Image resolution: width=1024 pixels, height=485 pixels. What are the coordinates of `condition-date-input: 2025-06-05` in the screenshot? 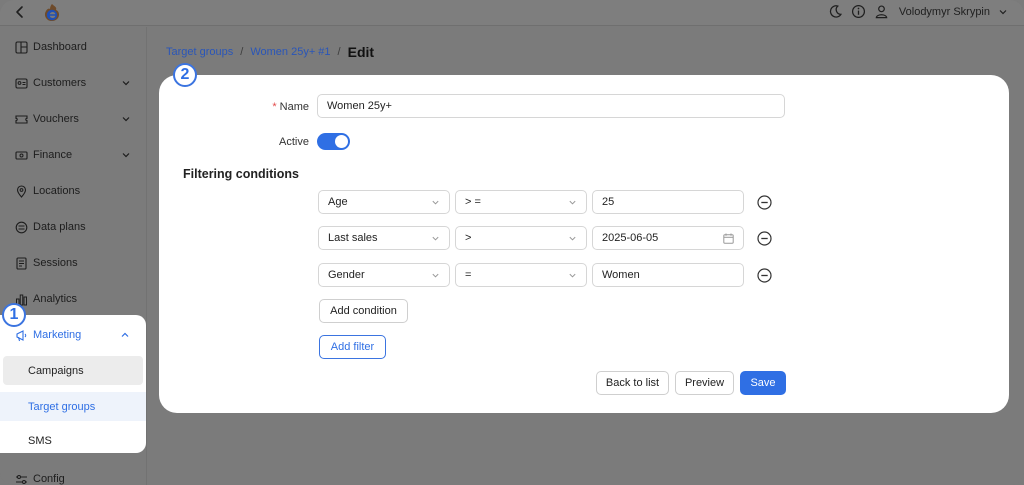 It's located at (668, 238).